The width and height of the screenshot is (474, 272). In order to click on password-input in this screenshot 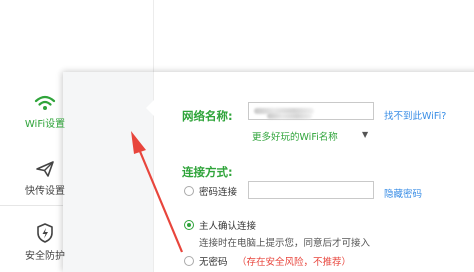, I will do `click(311, 190)`.